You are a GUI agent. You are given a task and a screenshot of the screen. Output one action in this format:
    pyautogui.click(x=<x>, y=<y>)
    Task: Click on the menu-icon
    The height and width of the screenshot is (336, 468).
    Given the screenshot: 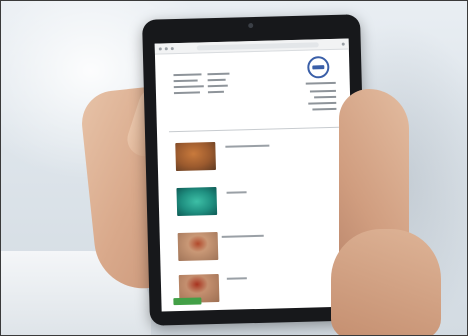 What is the action you would take?
    pyautogui.click(x=343, y=44)
    